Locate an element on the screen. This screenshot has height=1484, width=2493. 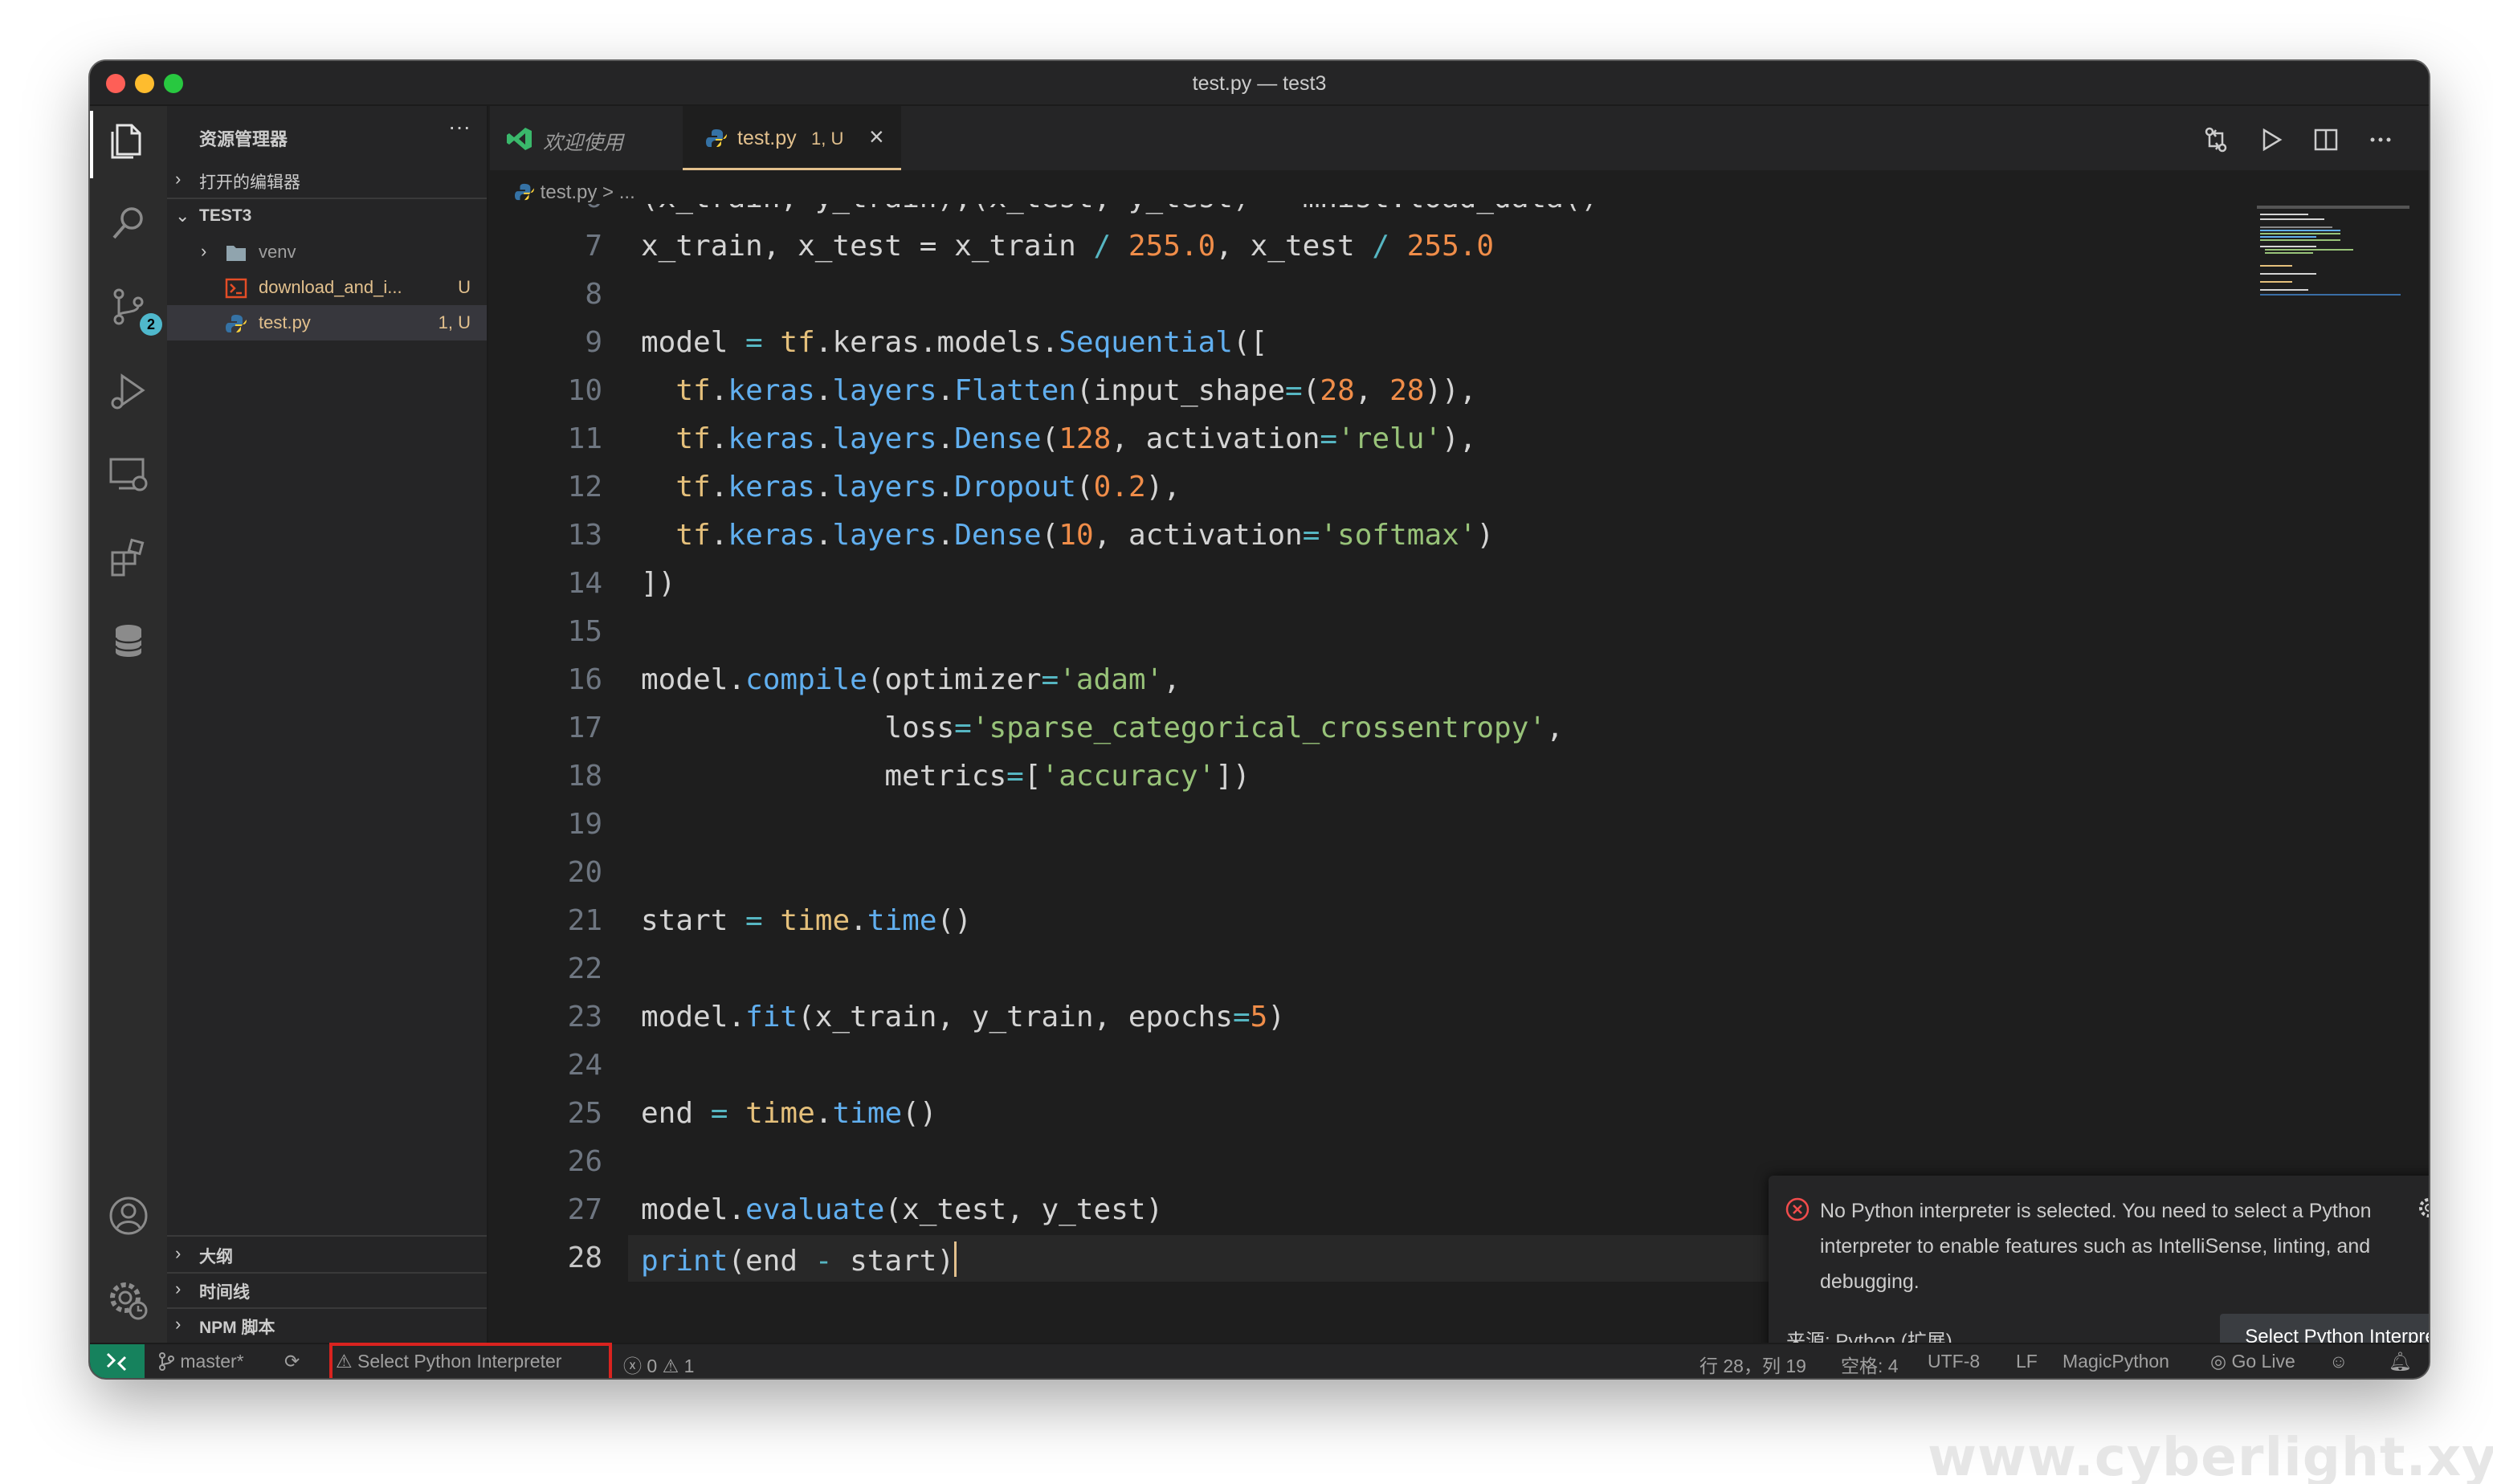
code-line: model.compile(optimizer='adam', is located at coordinates (911, 679).